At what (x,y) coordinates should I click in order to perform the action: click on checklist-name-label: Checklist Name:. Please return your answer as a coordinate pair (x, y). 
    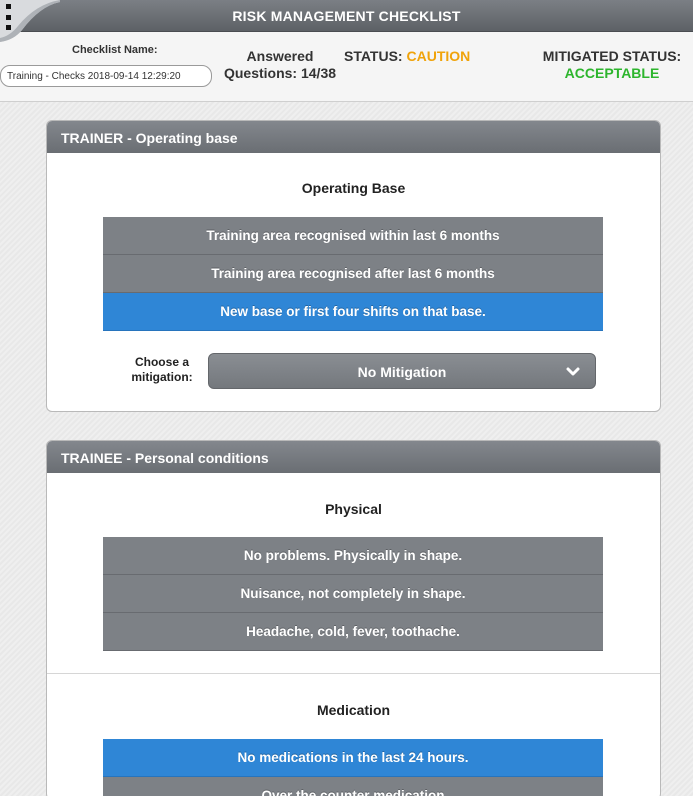
    Looking at the image, I should click on (115, 50).